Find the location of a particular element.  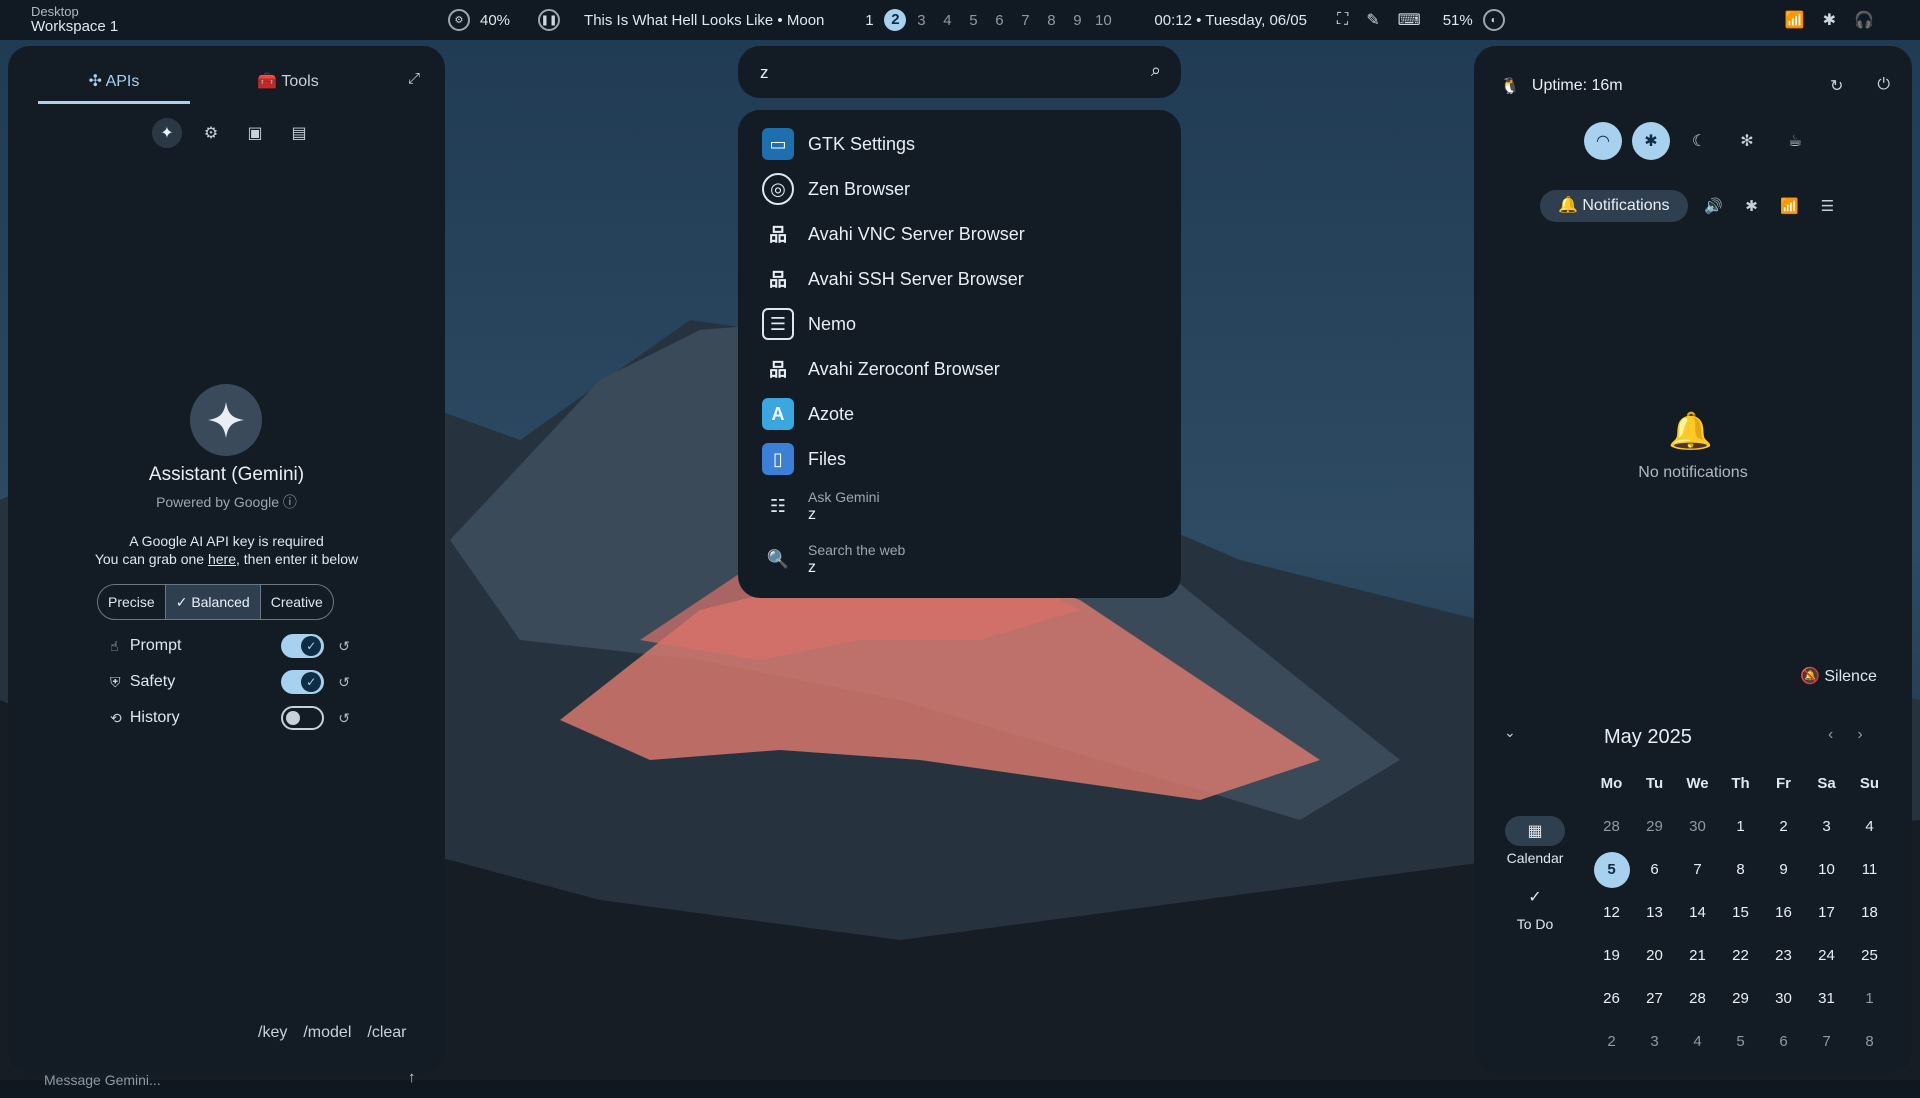

calendar-day: 10 is located at coordinates (1826, 869).